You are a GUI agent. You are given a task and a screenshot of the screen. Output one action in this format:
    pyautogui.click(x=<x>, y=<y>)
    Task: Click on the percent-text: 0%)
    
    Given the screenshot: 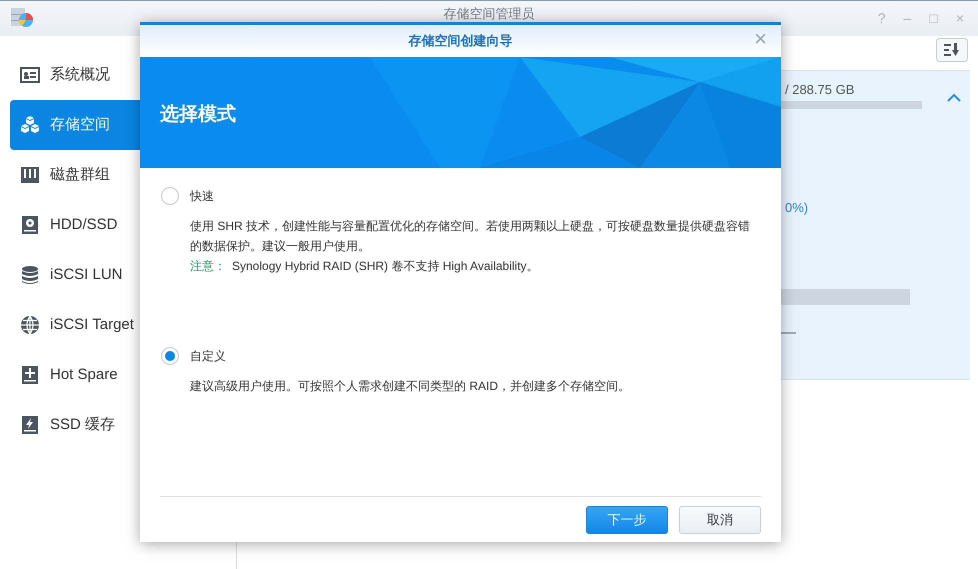 What is the action you would take?
    pyautogui.click(x=796, y=208)
    